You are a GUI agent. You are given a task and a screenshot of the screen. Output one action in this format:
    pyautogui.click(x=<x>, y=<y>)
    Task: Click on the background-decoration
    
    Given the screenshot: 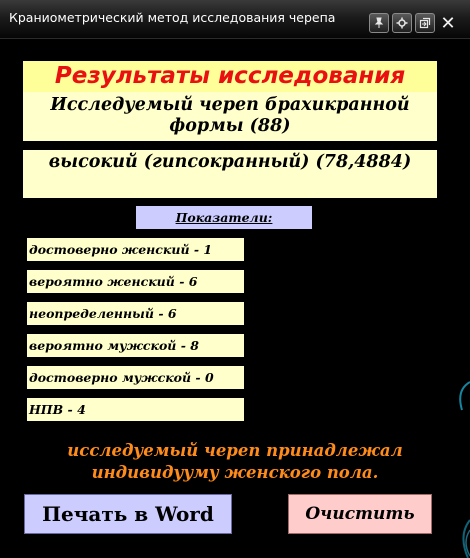 What is the action you would take?
    pyautogui.click(x=459, y=464)
    